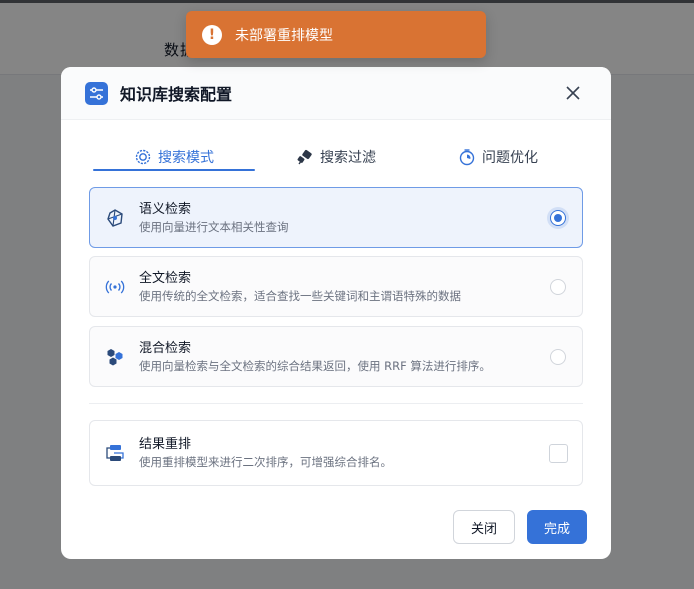 The image size is (694, 589). I want to click on modal-header: 知识库搜索配置, so click(336, 93).